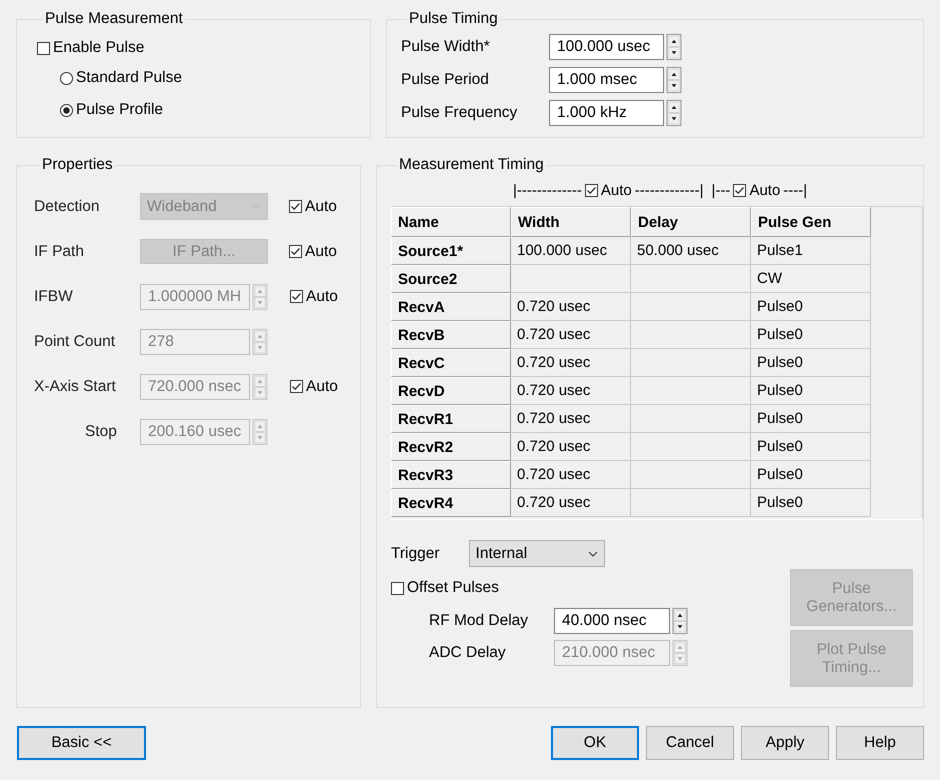 Image resolution: width=940 pixels, height=780 pixels. Describe the element at coordinates (471, 165) in the screenshot. I see `group-title: Measurement Timing` at that location.